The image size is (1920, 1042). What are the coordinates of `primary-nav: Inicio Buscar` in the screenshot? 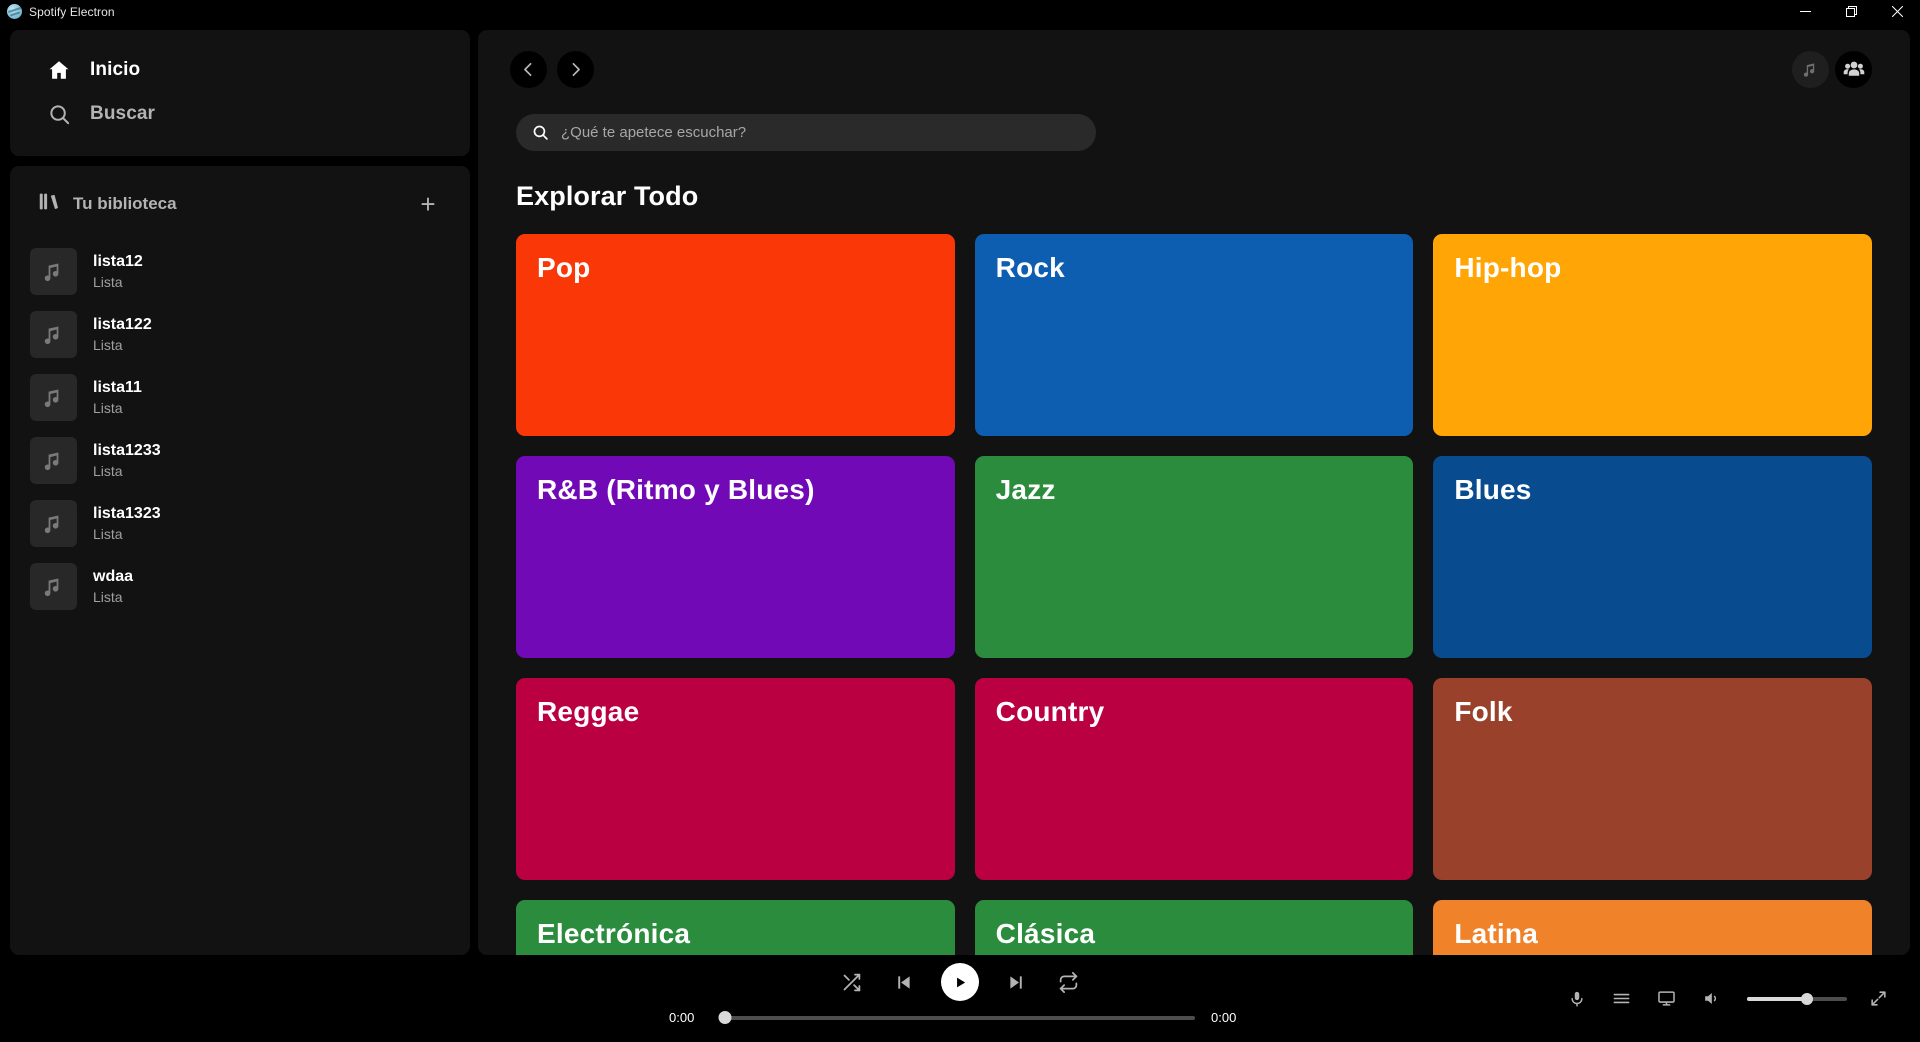 It's located at (240, 93).